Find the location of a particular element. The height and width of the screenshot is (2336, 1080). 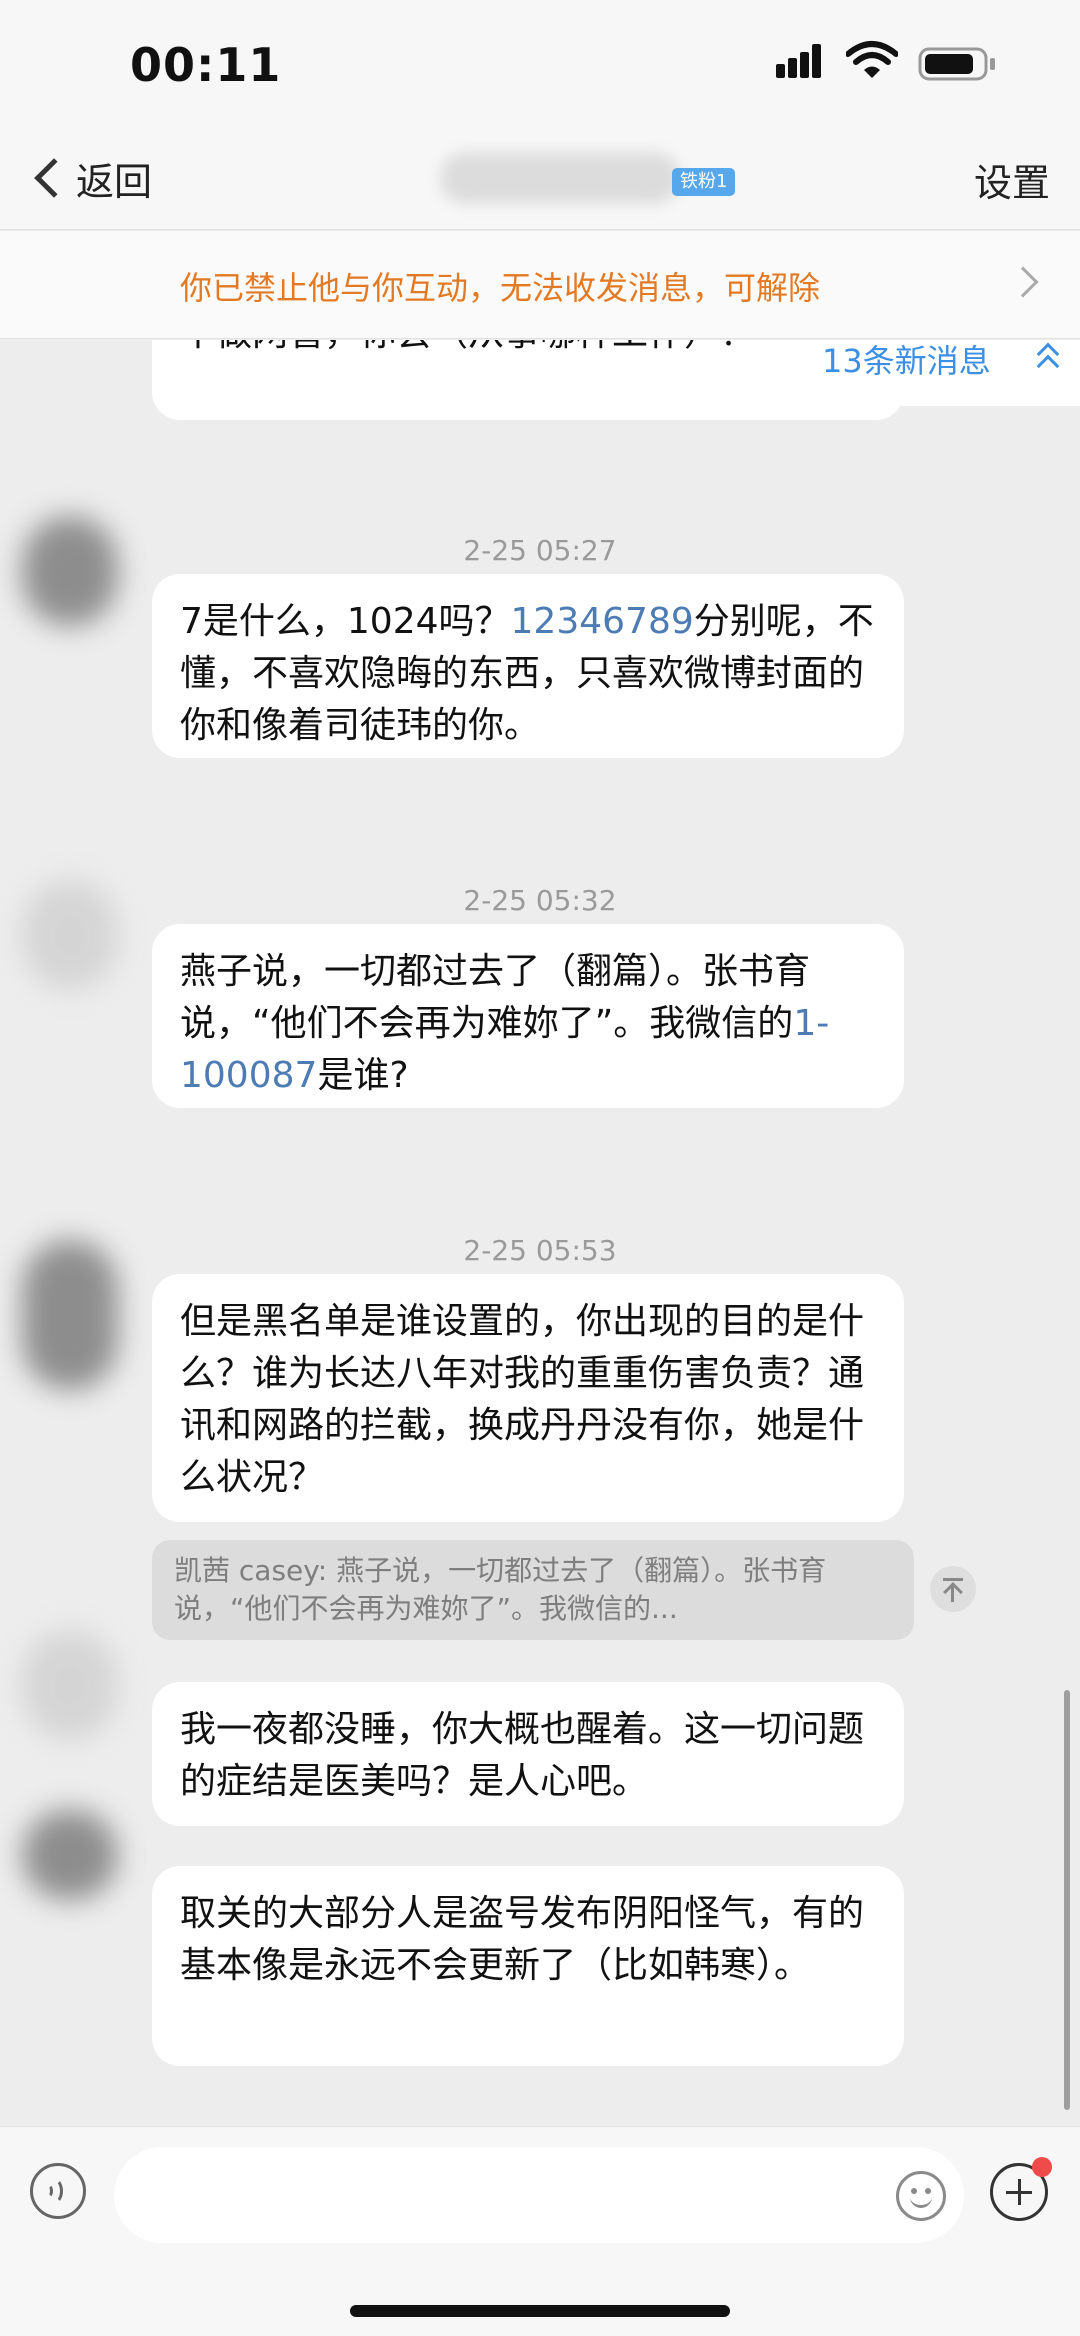

fan-badge: 铁粉1 is located at coordinates (704, 182).